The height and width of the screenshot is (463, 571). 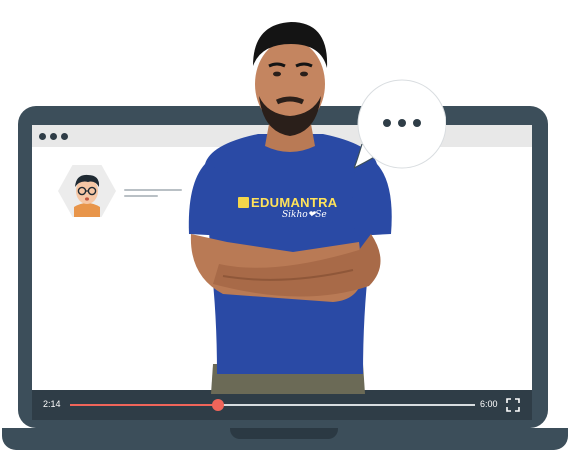 What do you see at coordinates (243, 202) in the screenshot?
I see `brand-logo-icon` at bounding box center [243, 202].